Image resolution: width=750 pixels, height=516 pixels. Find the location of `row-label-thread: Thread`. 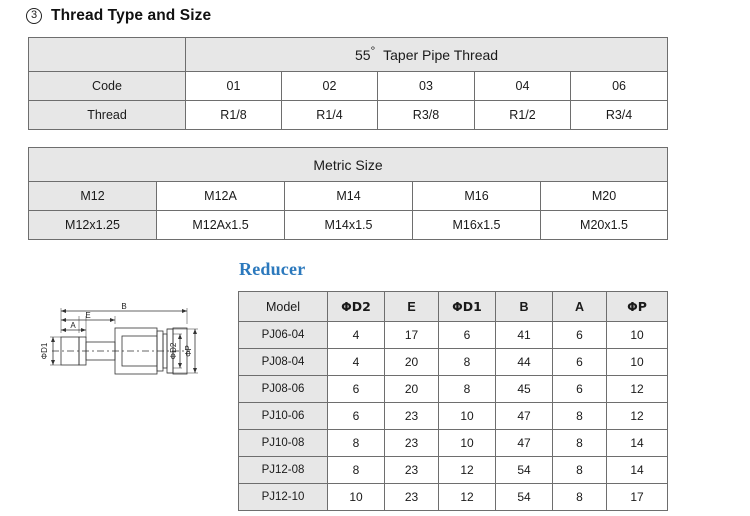

row-label-thread: Thread is located at coordinates (107, 115).